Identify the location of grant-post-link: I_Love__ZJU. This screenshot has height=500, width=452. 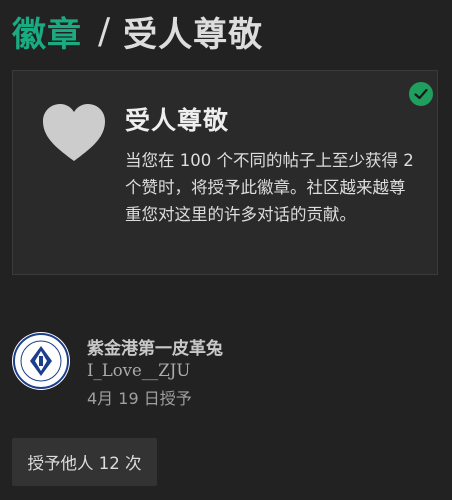
(138, 370).